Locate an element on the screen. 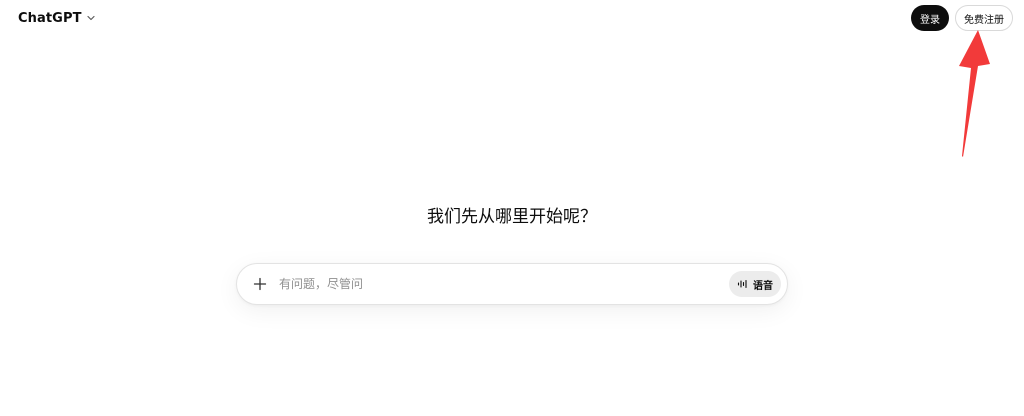 The width and height of the screenshot is (1024, 416). voice-button-label: 语音 is located at coordinates (763, 286).